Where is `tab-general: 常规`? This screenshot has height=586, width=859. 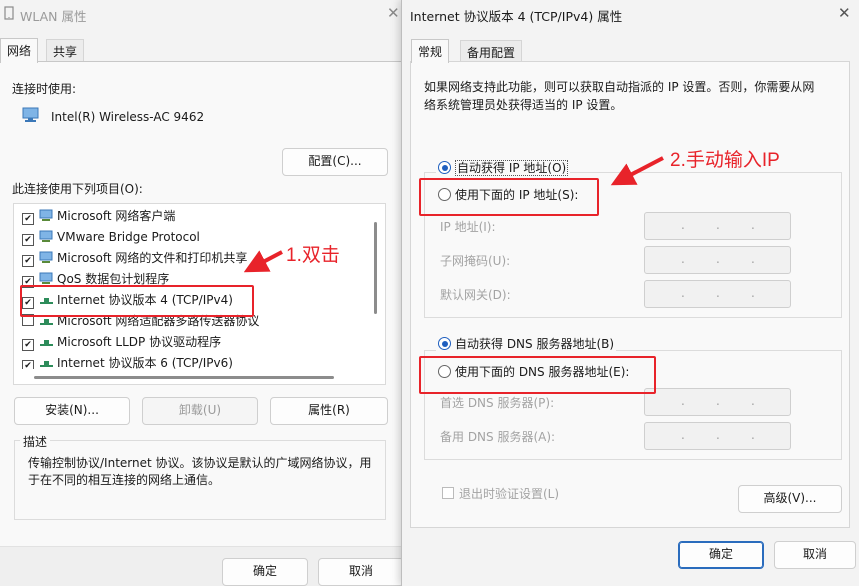 tab-general: 常规 is located at coordinates (430, 51).